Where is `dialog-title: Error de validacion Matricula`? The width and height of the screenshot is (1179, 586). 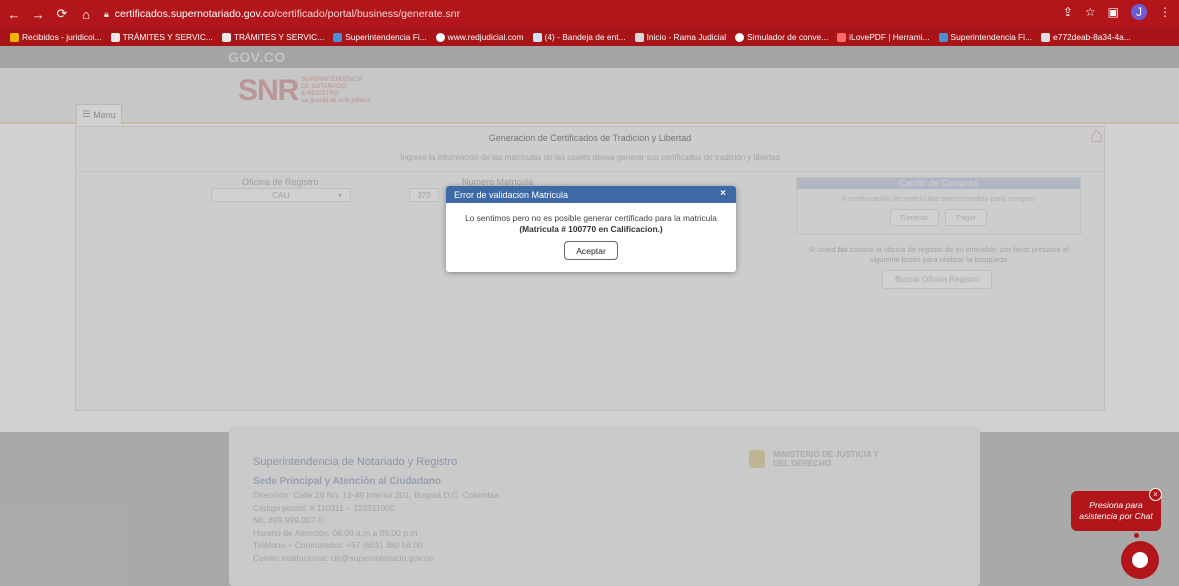 dialog-title: Error de validacion Matricula is located at coordinates (511, 194).